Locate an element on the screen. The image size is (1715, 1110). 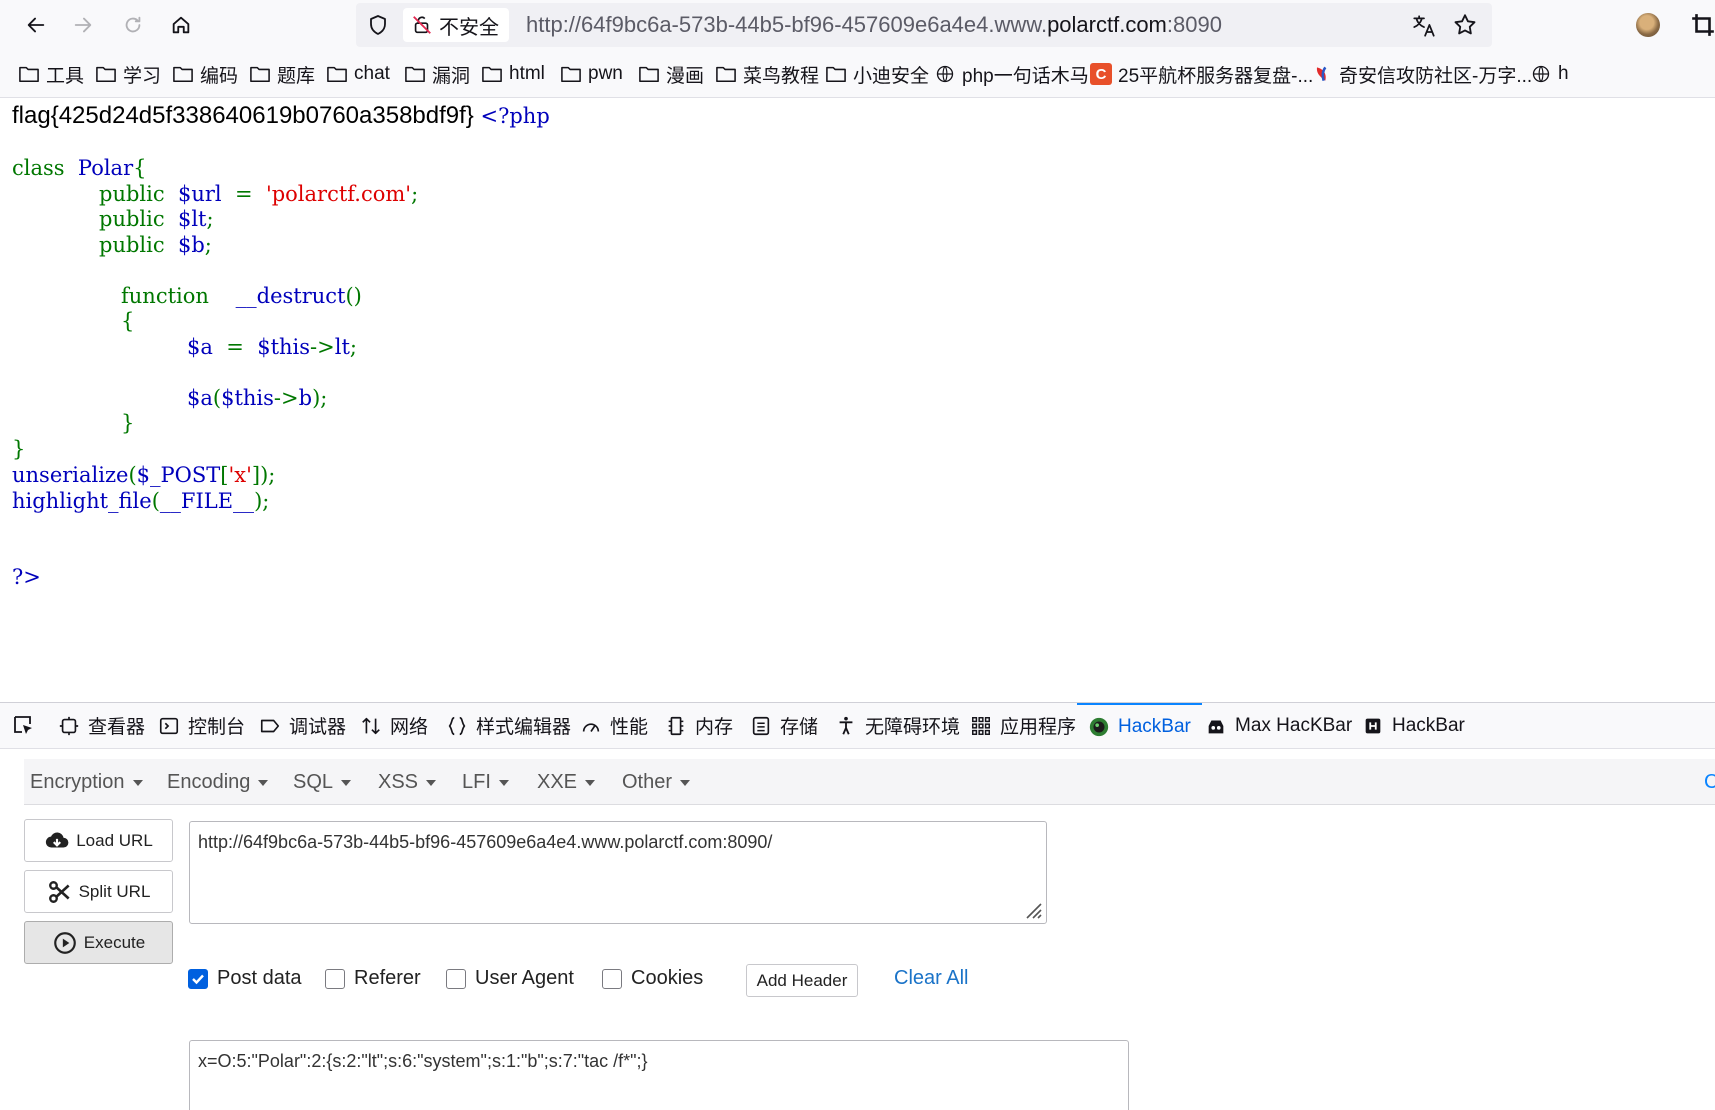
menu-sql: SQL is located at coordinates (322, 782).